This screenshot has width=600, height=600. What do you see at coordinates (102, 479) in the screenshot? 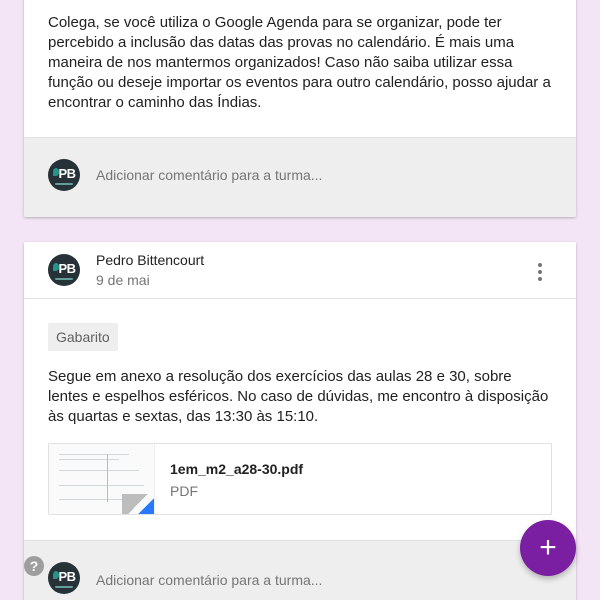
I see `pdf-thumbnail` at bounding box center [102, 479].